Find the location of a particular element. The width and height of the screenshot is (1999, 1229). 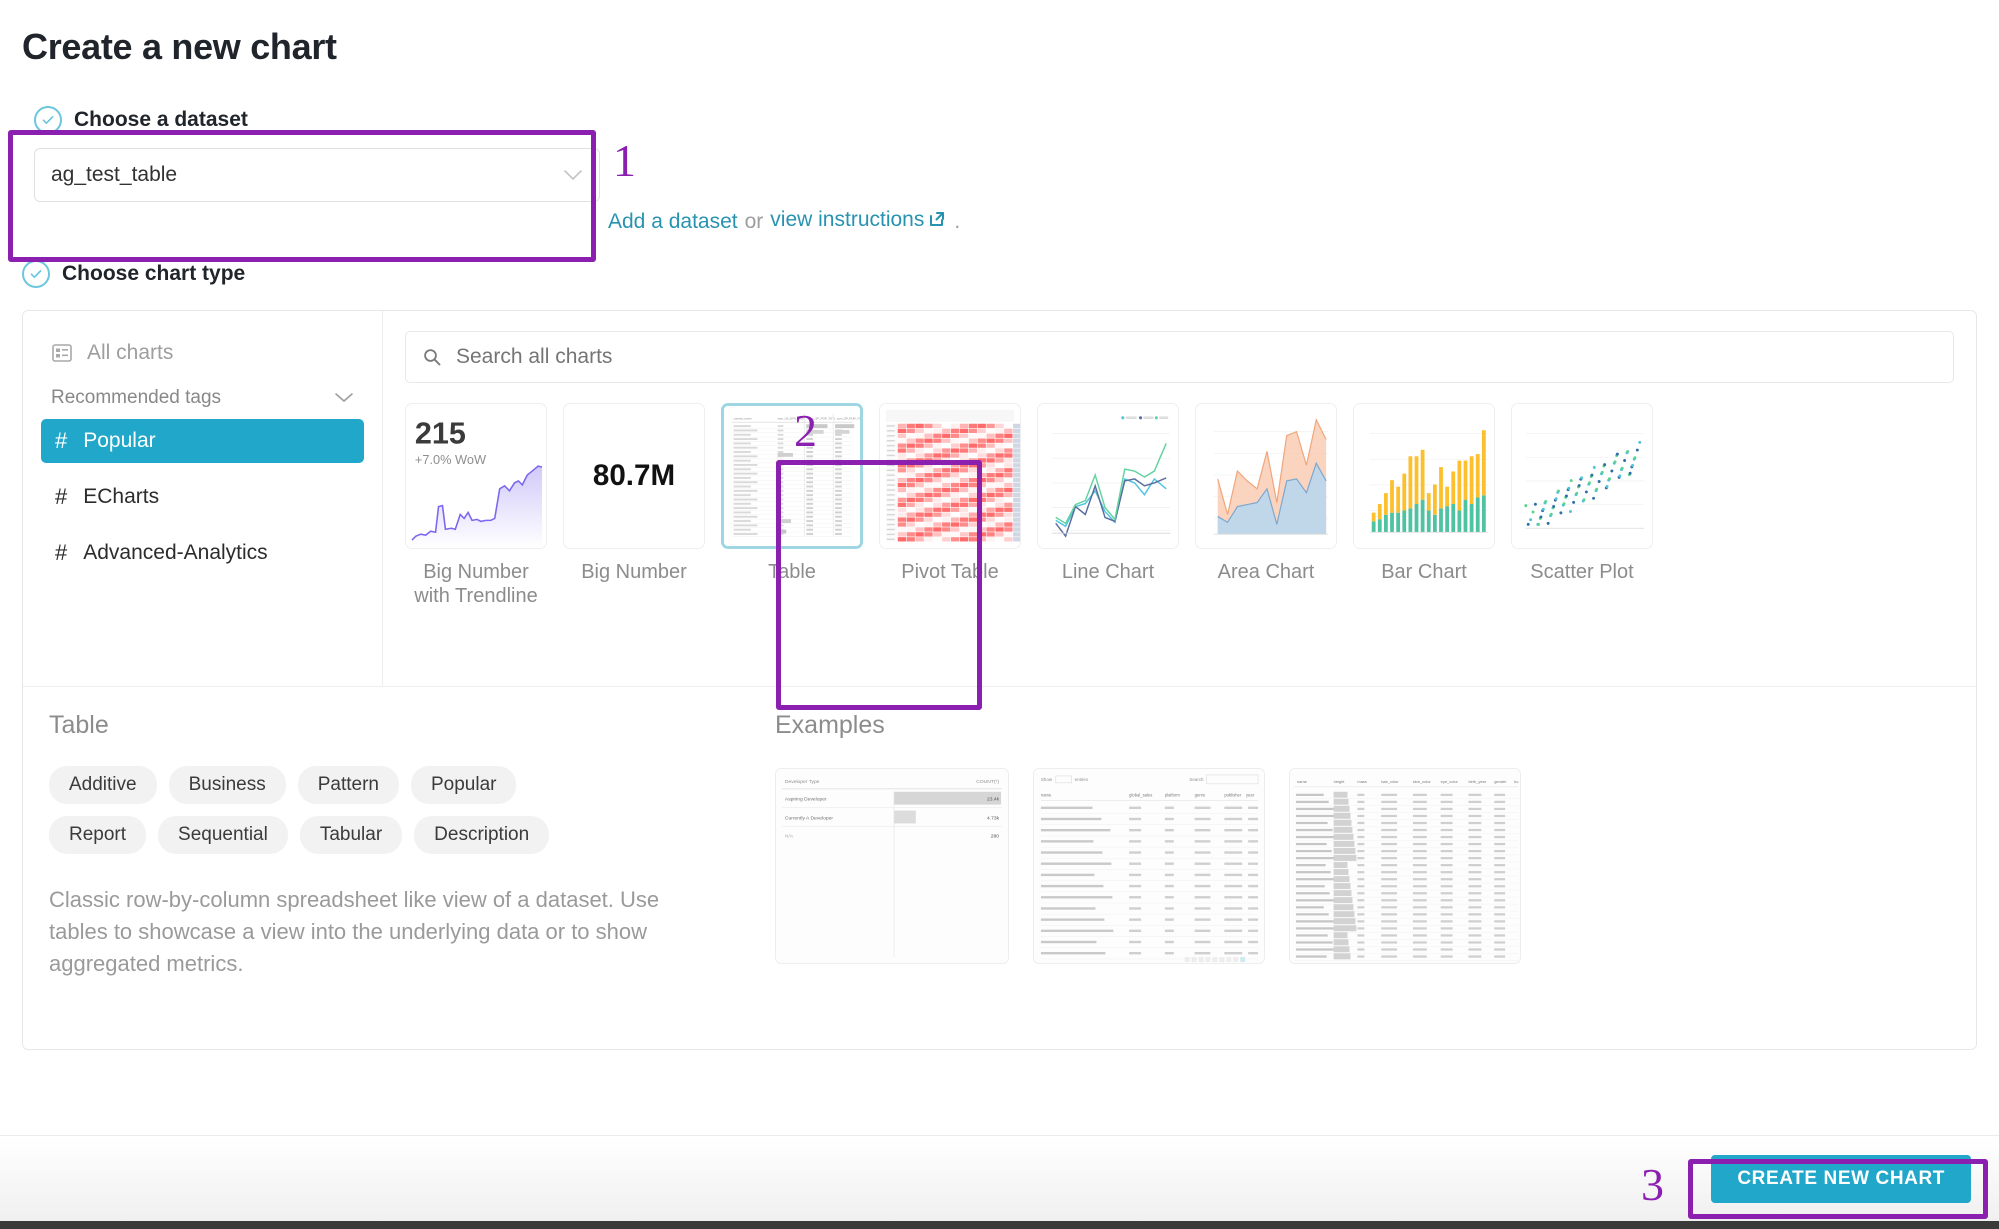

detail-tag-chip: Report is located at coordinates (98, 835).